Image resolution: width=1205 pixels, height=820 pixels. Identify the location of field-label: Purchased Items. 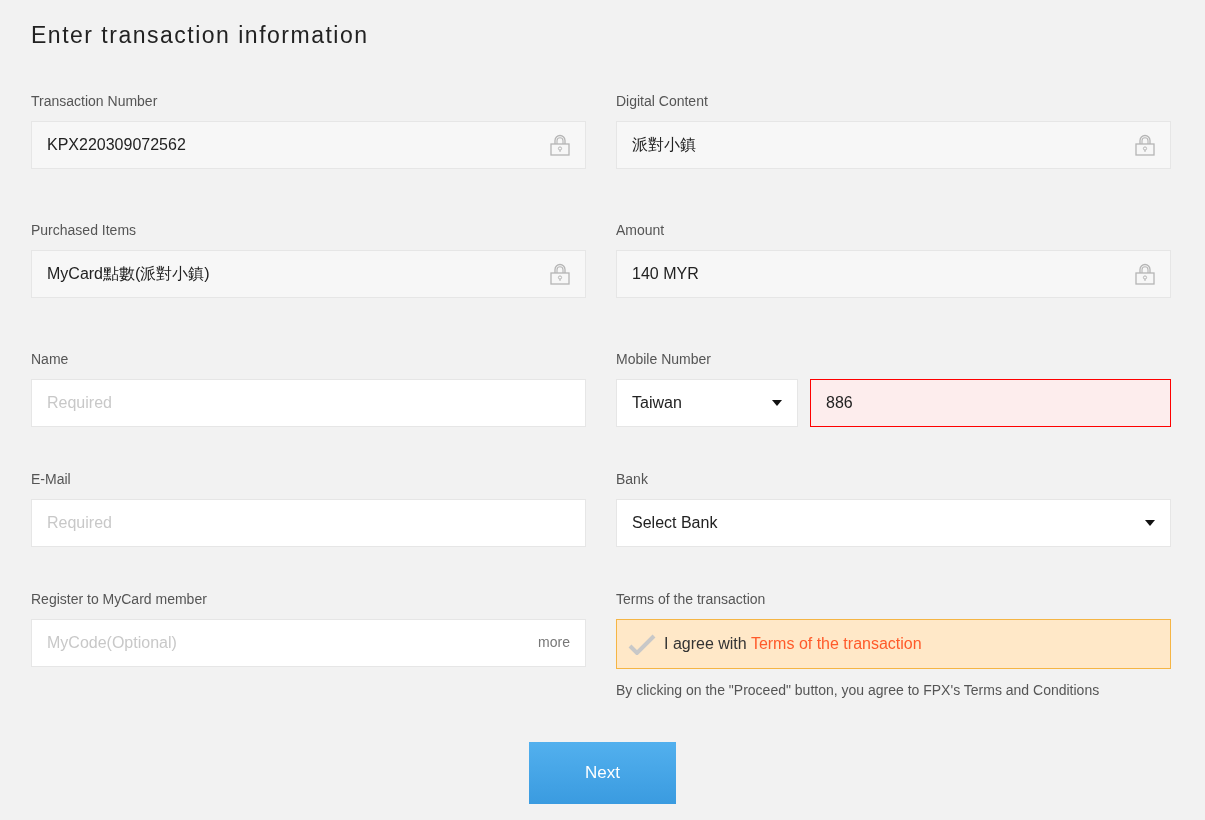
(84, 228).